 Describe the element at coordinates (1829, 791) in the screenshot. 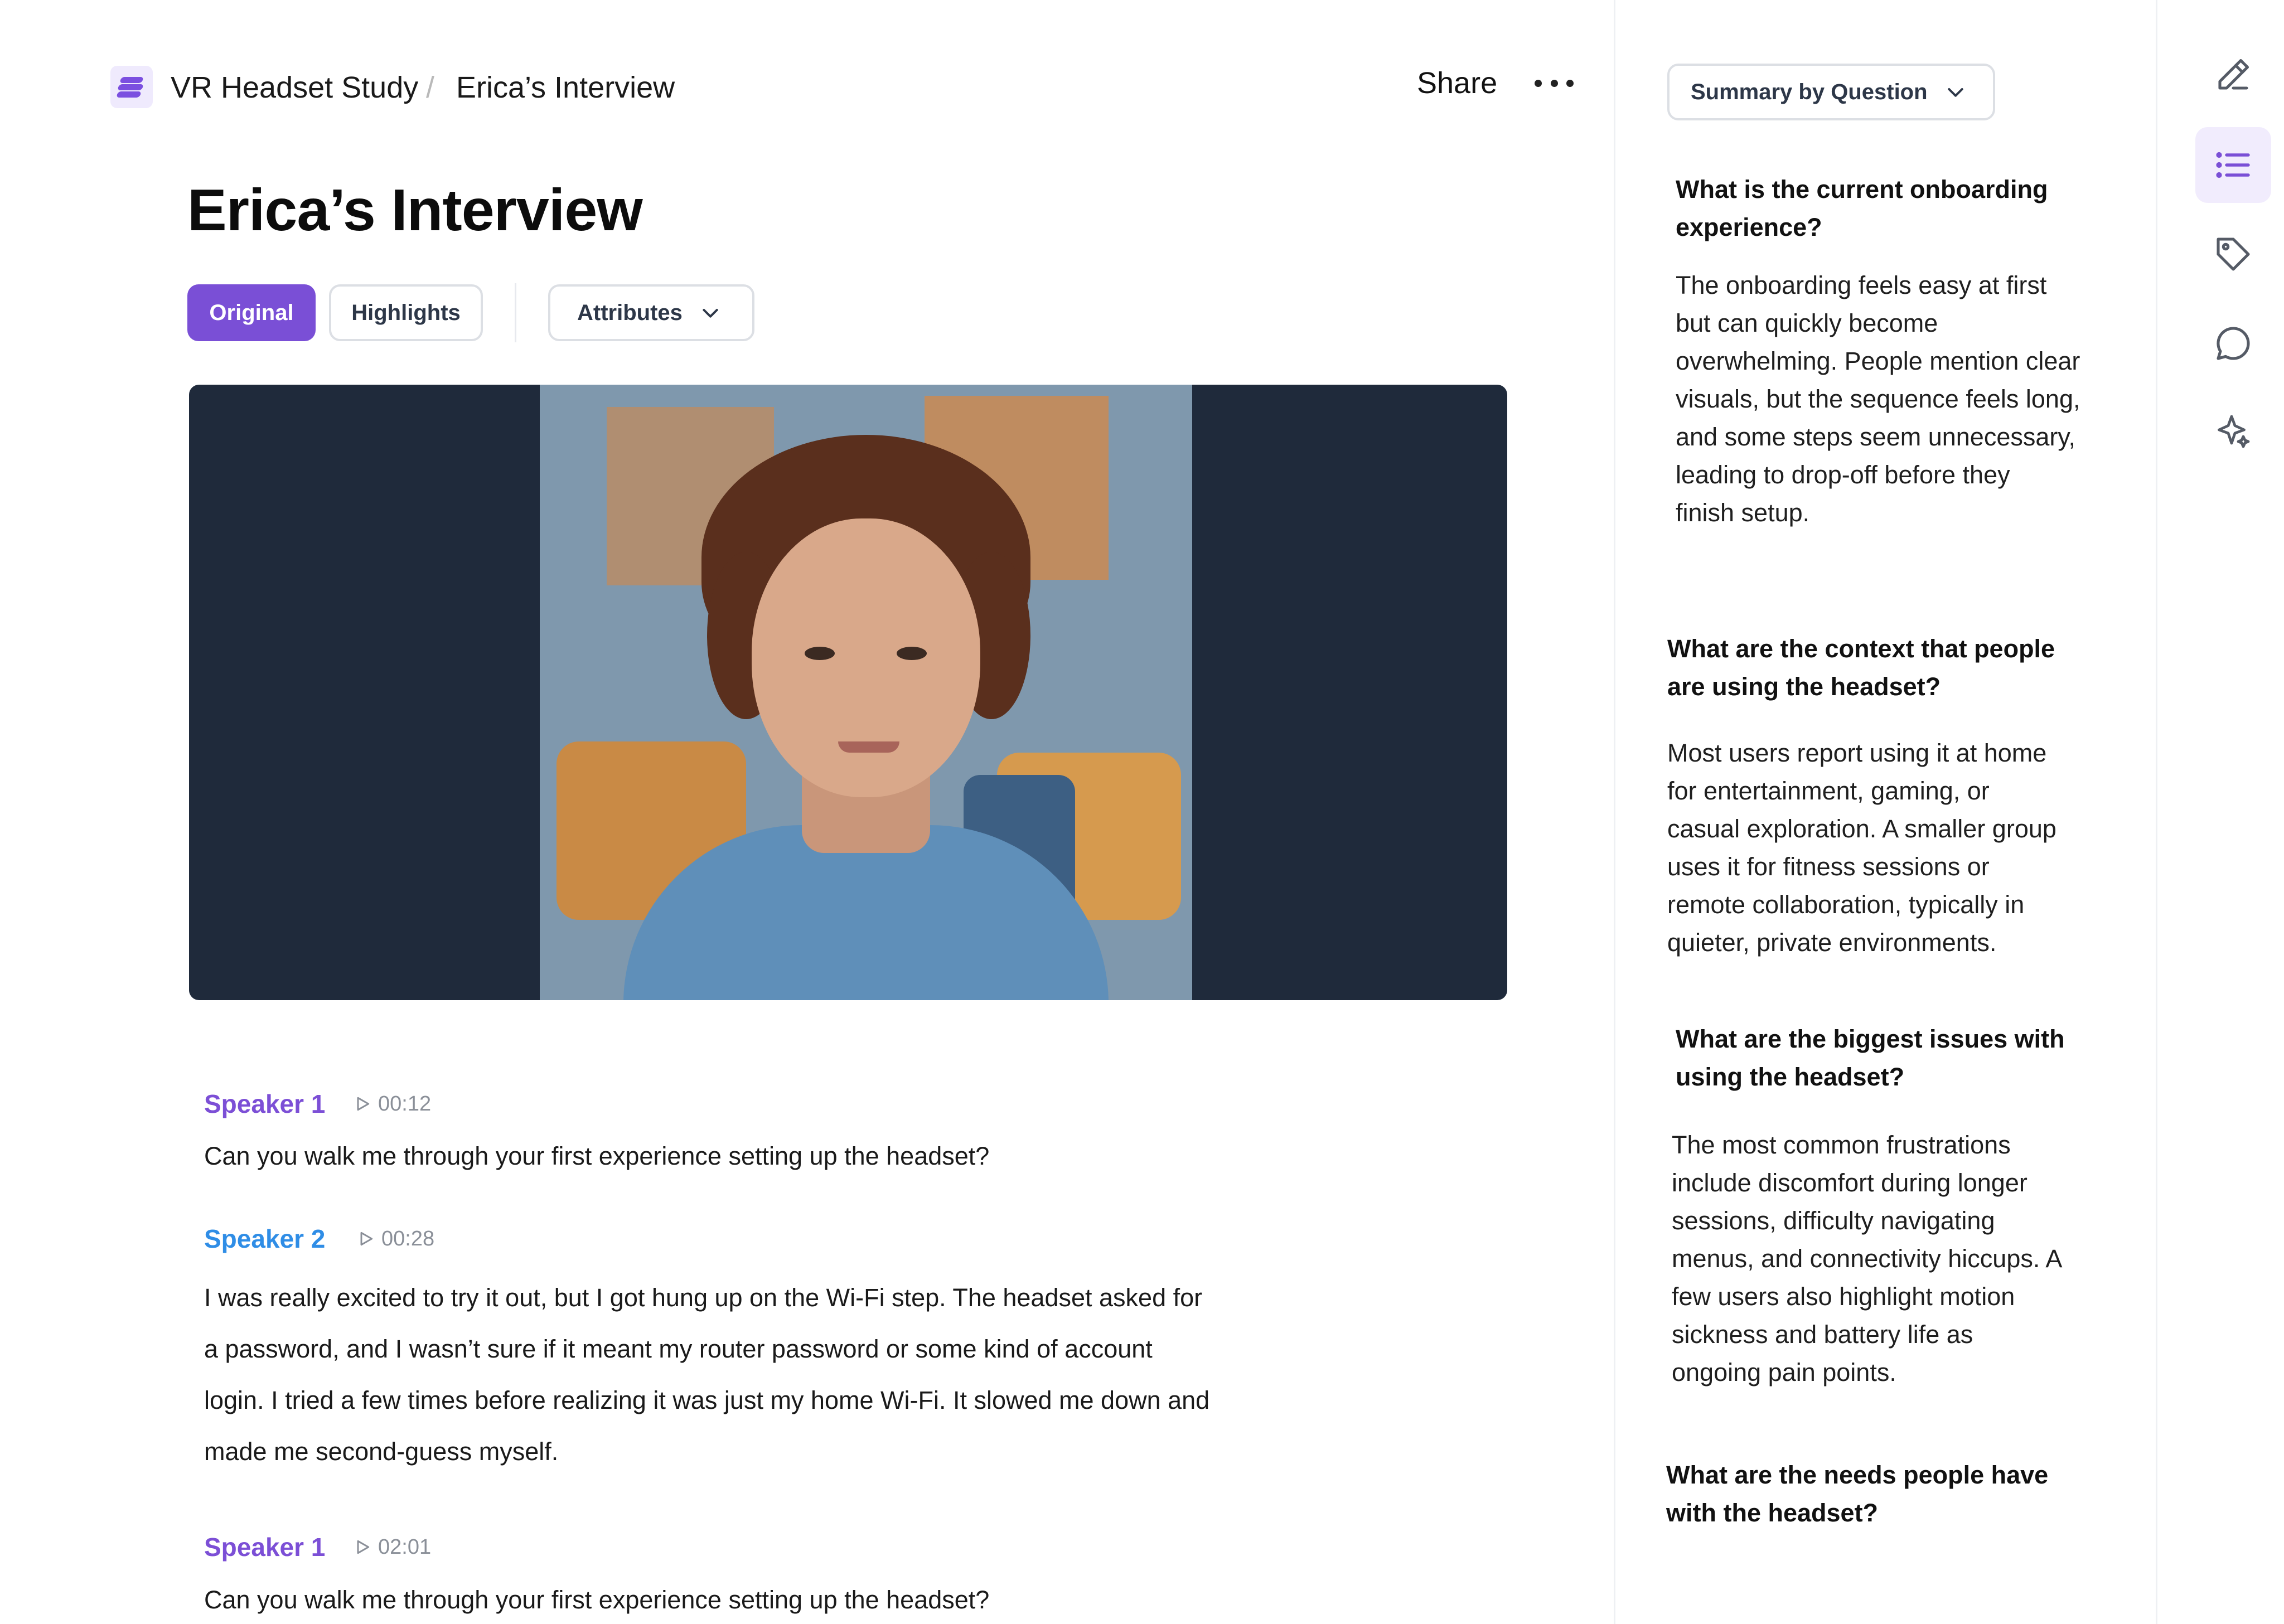

I see `answer-line: for entertainment, gaming, or` at that location.